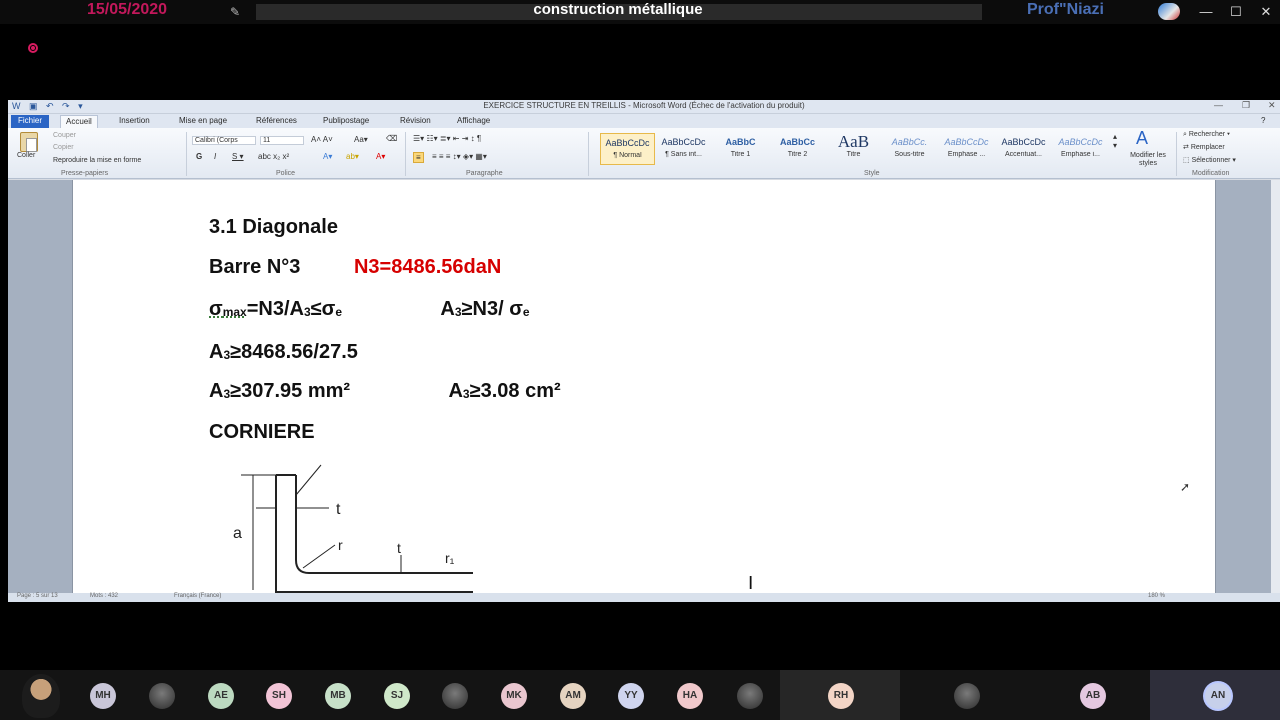 The image size is (1280, 720). I want to click on minimize-button: —, so click(1206, 12).